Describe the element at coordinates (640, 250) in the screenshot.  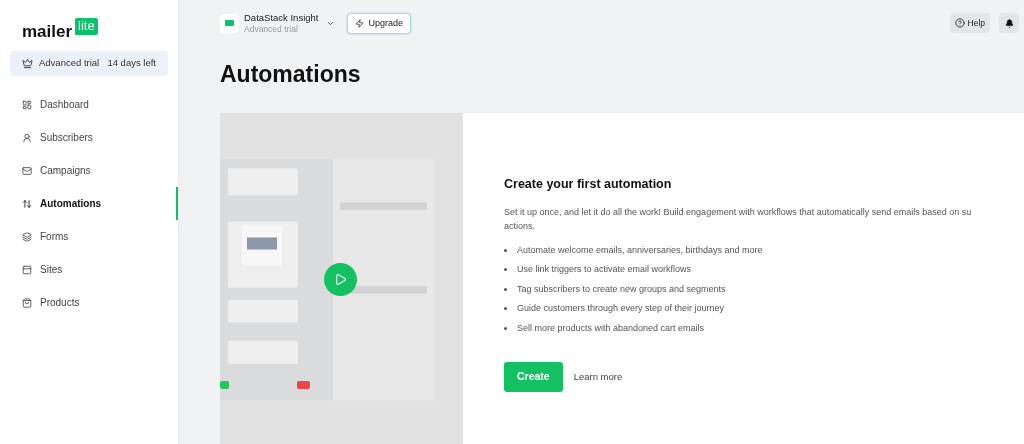
I see `feature-text: Automate welcome emails, anniversaries, birthdays and more` at that location.